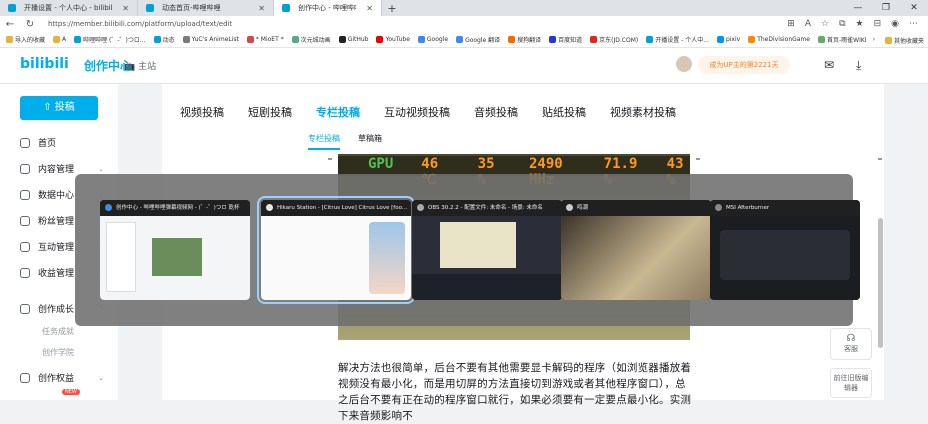  What do you see at coordinates (381, 164) in the screenshot?
I see `hud-label: GPU` at bounding box center [381, 164].